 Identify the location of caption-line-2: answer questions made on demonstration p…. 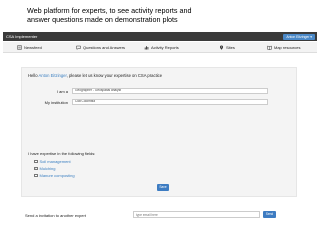
(102, 19).